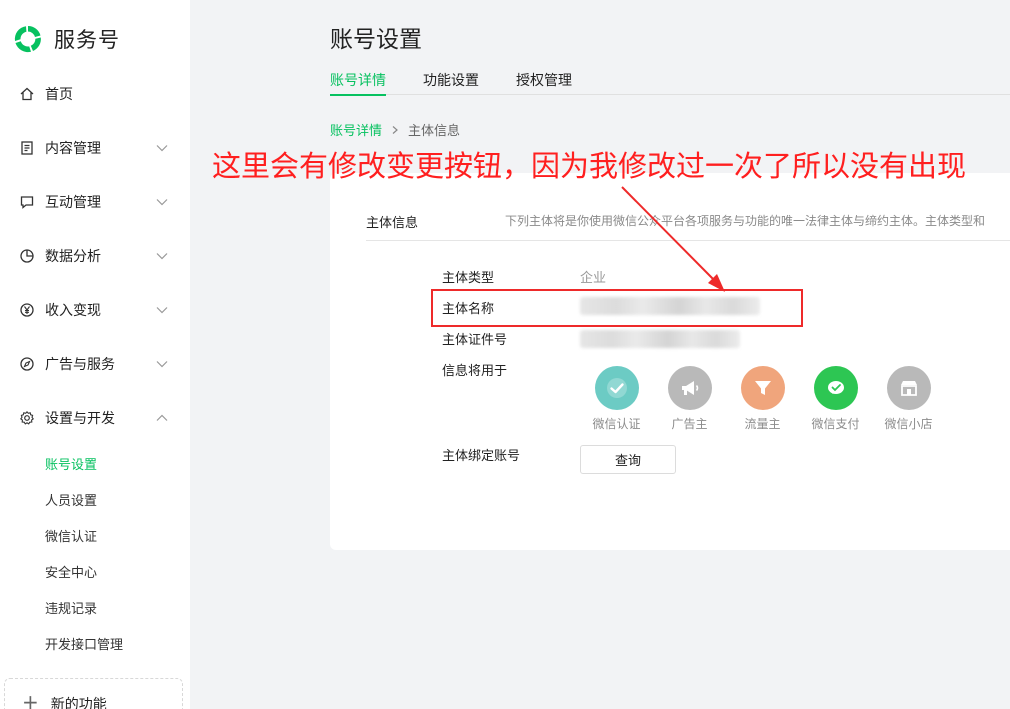 Image resolution: width=1010 pixels, height=709 pixels. What do you see at coordinates (27, 364) in the screenshot?
I see `compass-icon` at bounding box center [27, 364].